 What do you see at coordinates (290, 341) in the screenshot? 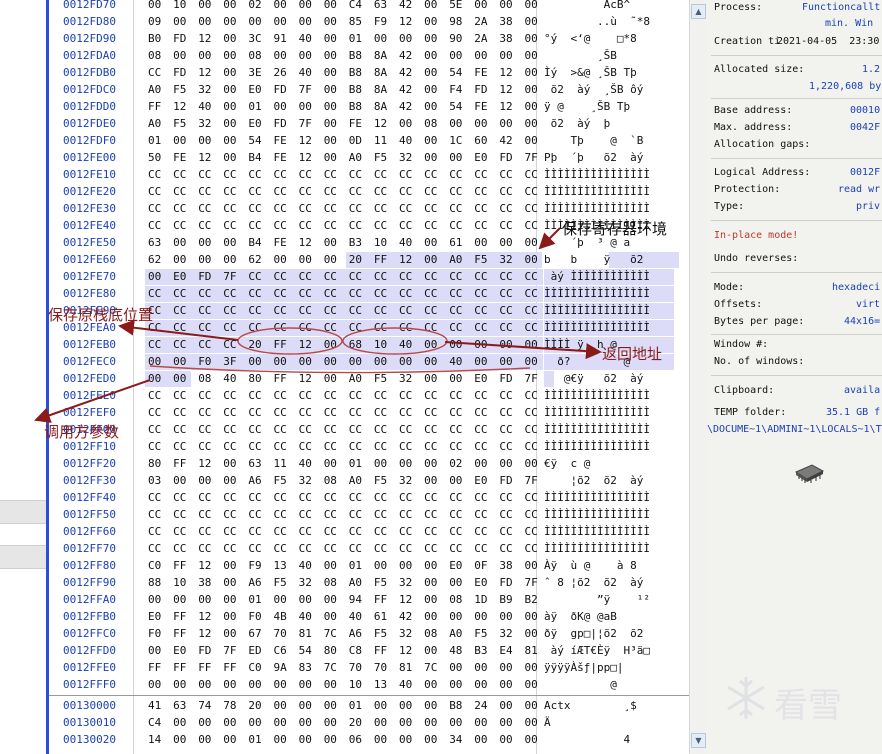
I see `stack-bottom-highlight` at bounding box center [290, 341].